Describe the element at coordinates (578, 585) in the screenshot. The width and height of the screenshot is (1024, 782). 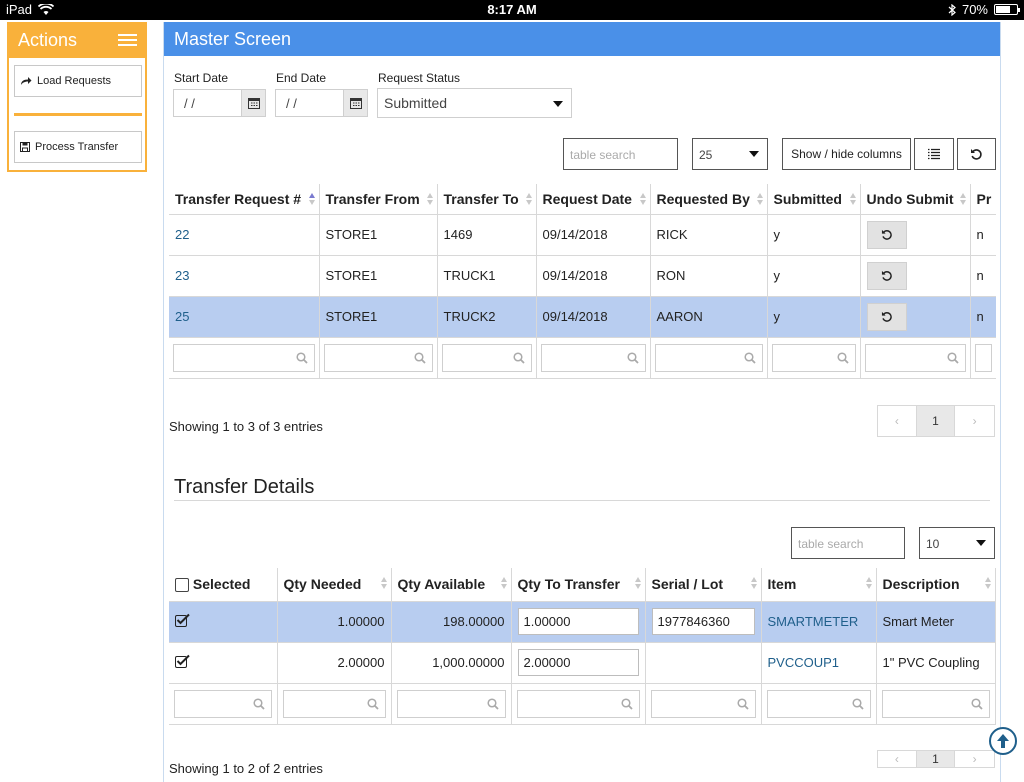
I see `col-qty-to-transfer: Qty To Transfer` at that location.